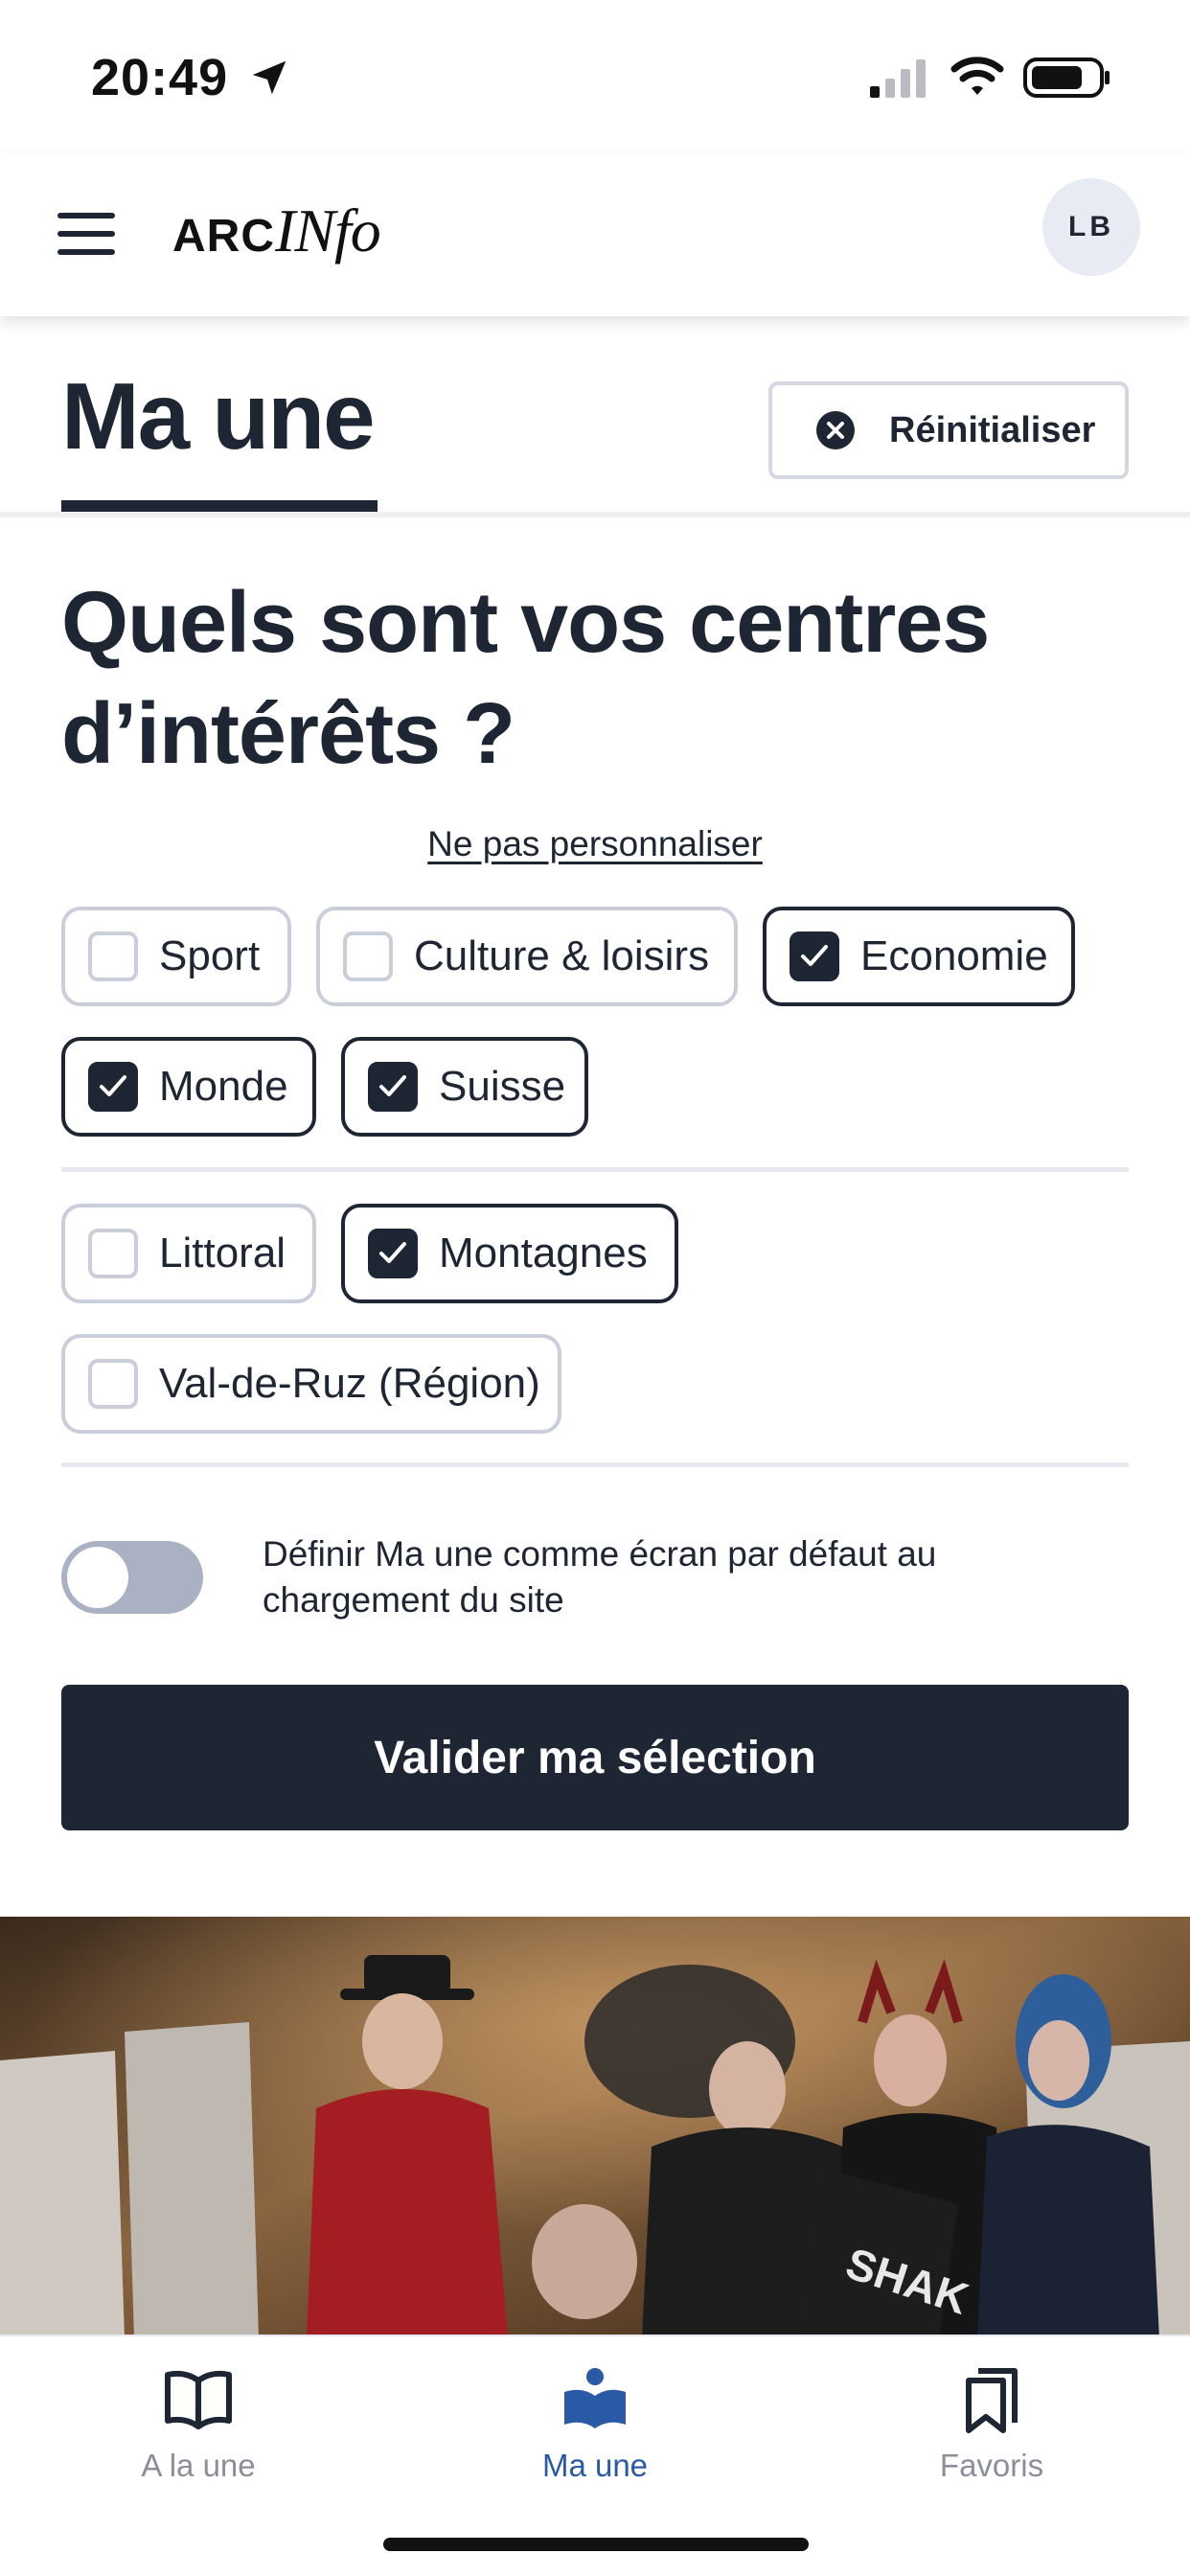 This screenshot has width=1190, height=2576. I want to click on topic-chip-economie: Economie, so click(919, 956).